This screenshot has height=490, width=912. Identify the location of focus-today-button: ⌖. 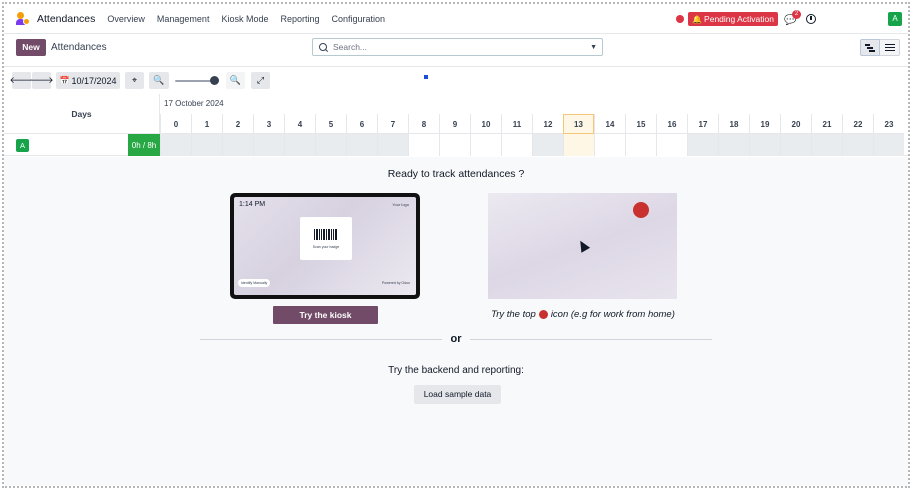
(134, 80).